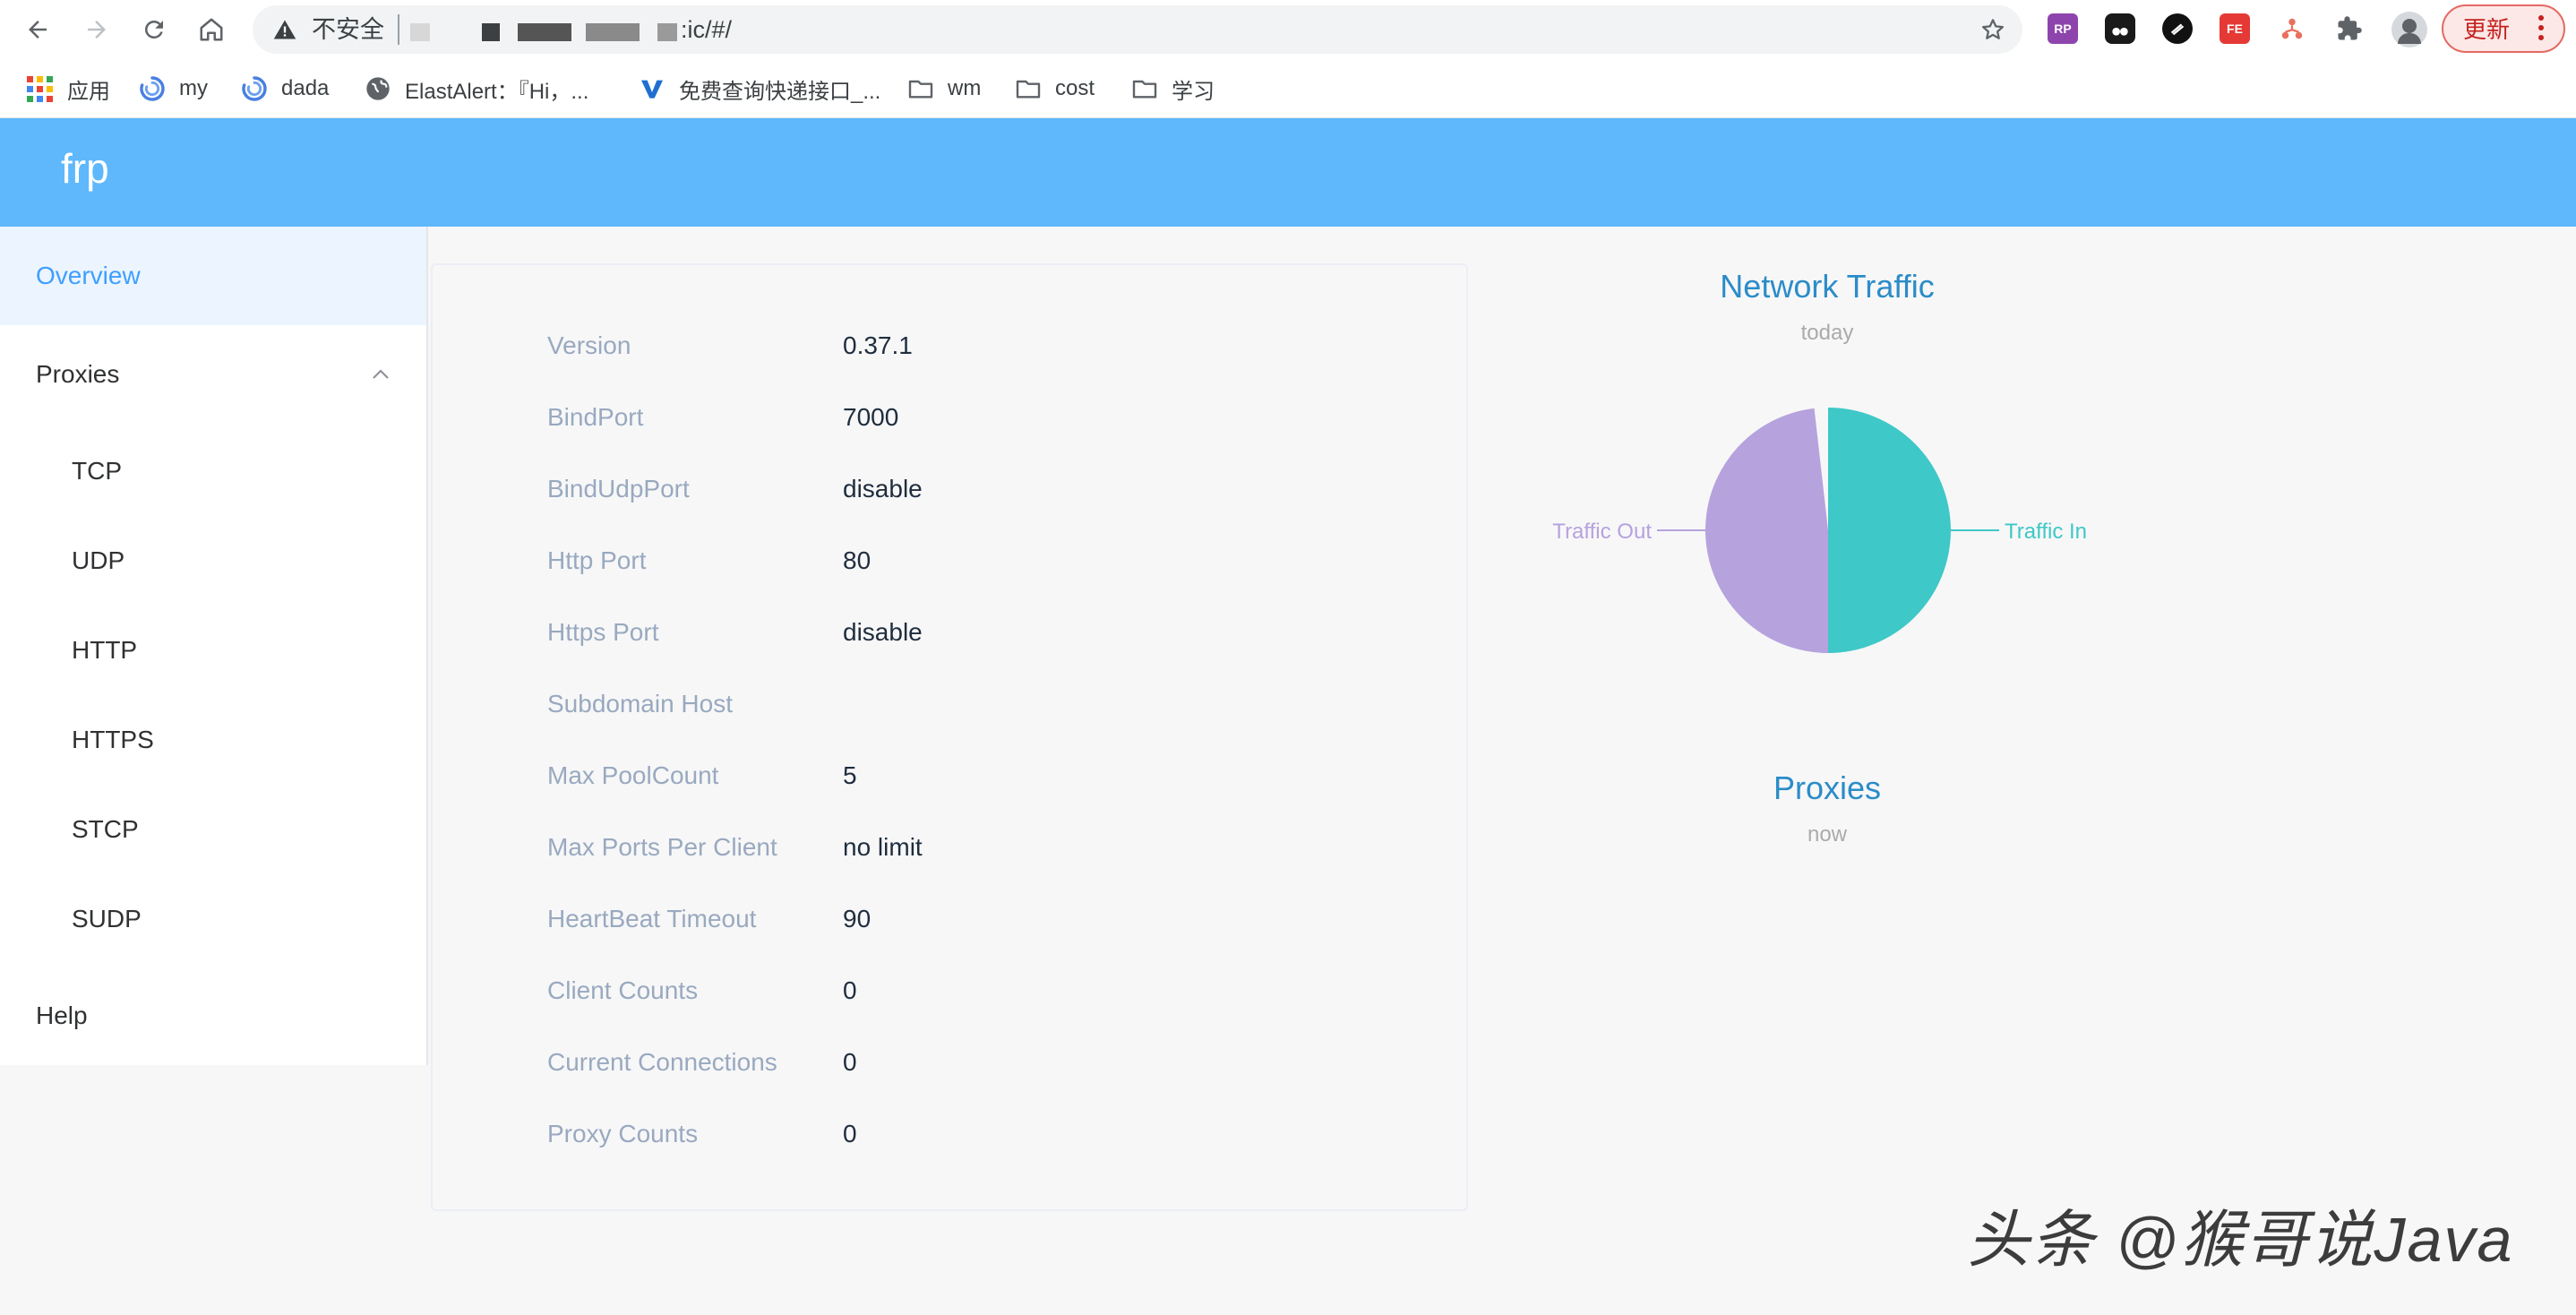  Describe the element at coordinates (589, 345) in the screenshot. I see `info-key: Version` at that location.